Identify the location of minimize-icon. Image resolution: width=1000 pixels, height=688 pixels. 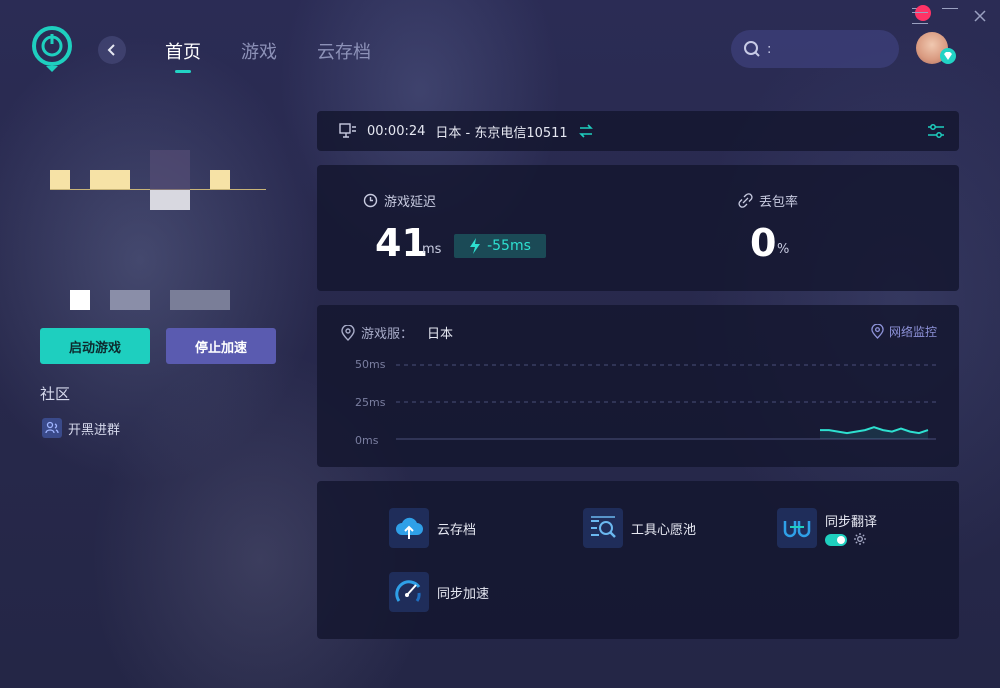
(950, 16).